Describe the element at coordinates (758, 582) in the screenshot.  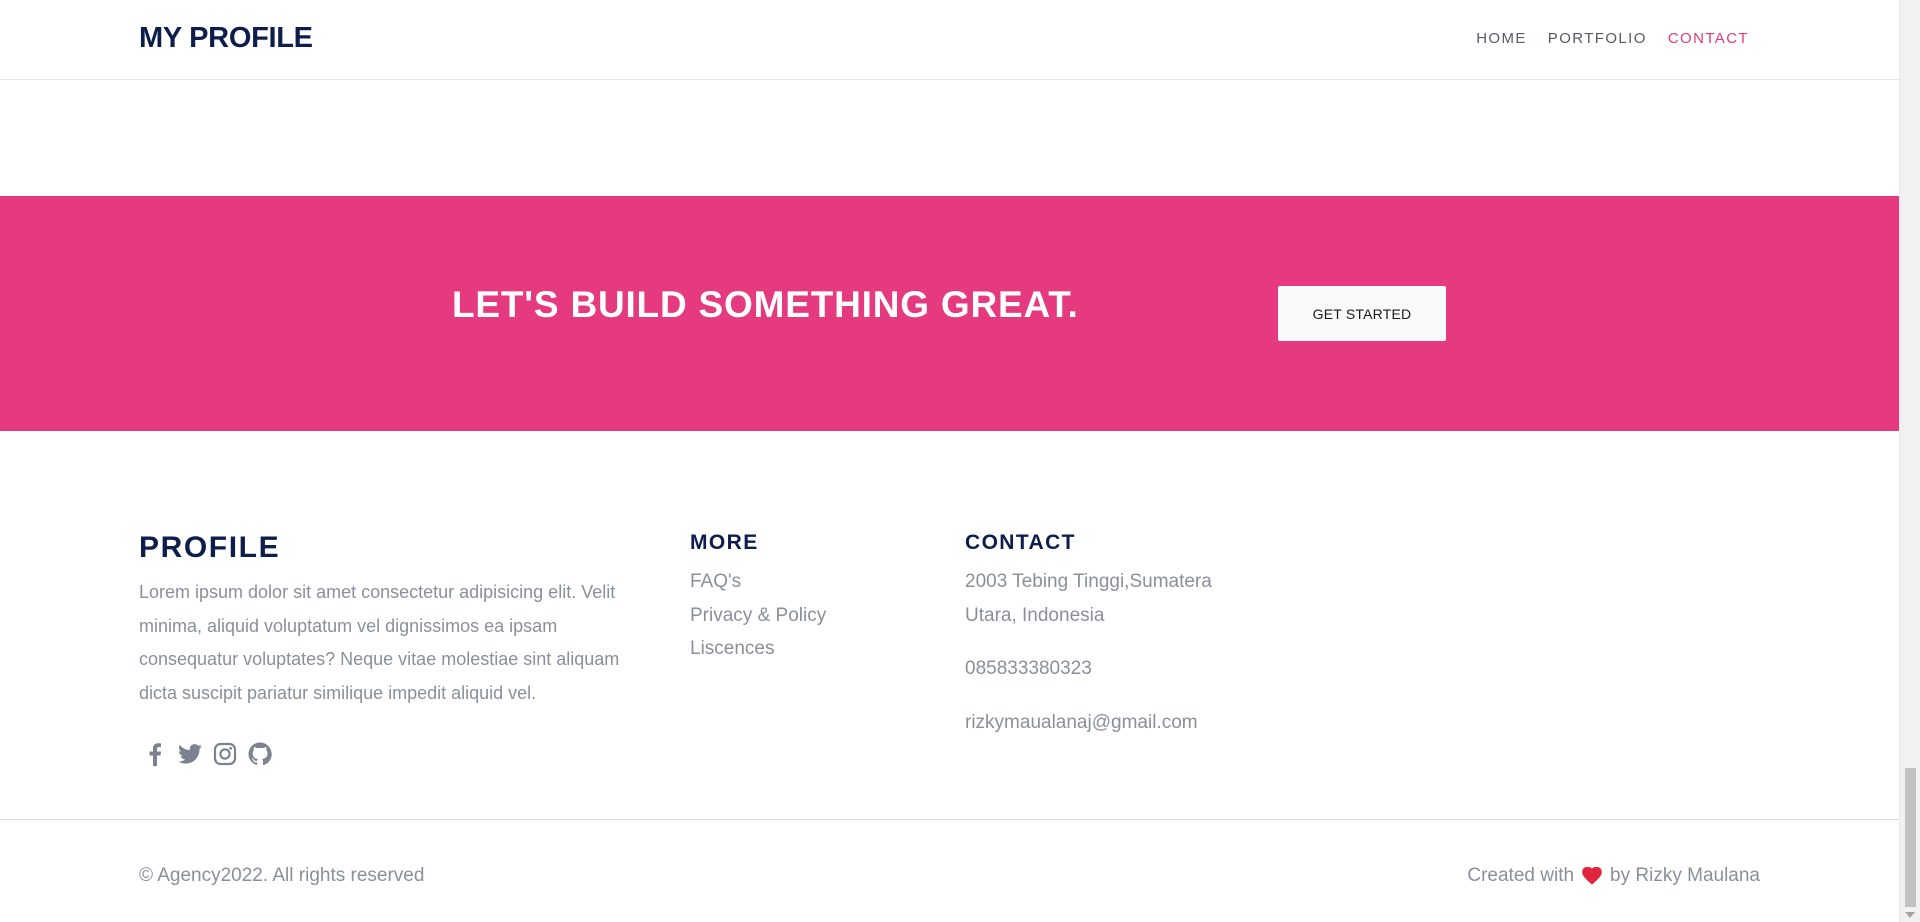
I see `faq-link: FAQ's` at that location.